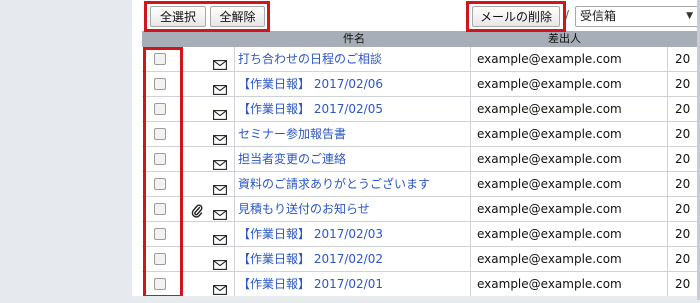  Describe the element at coordinates (421, 39) in the screenshot. I see `table-header: 件名 差出人` at that location.